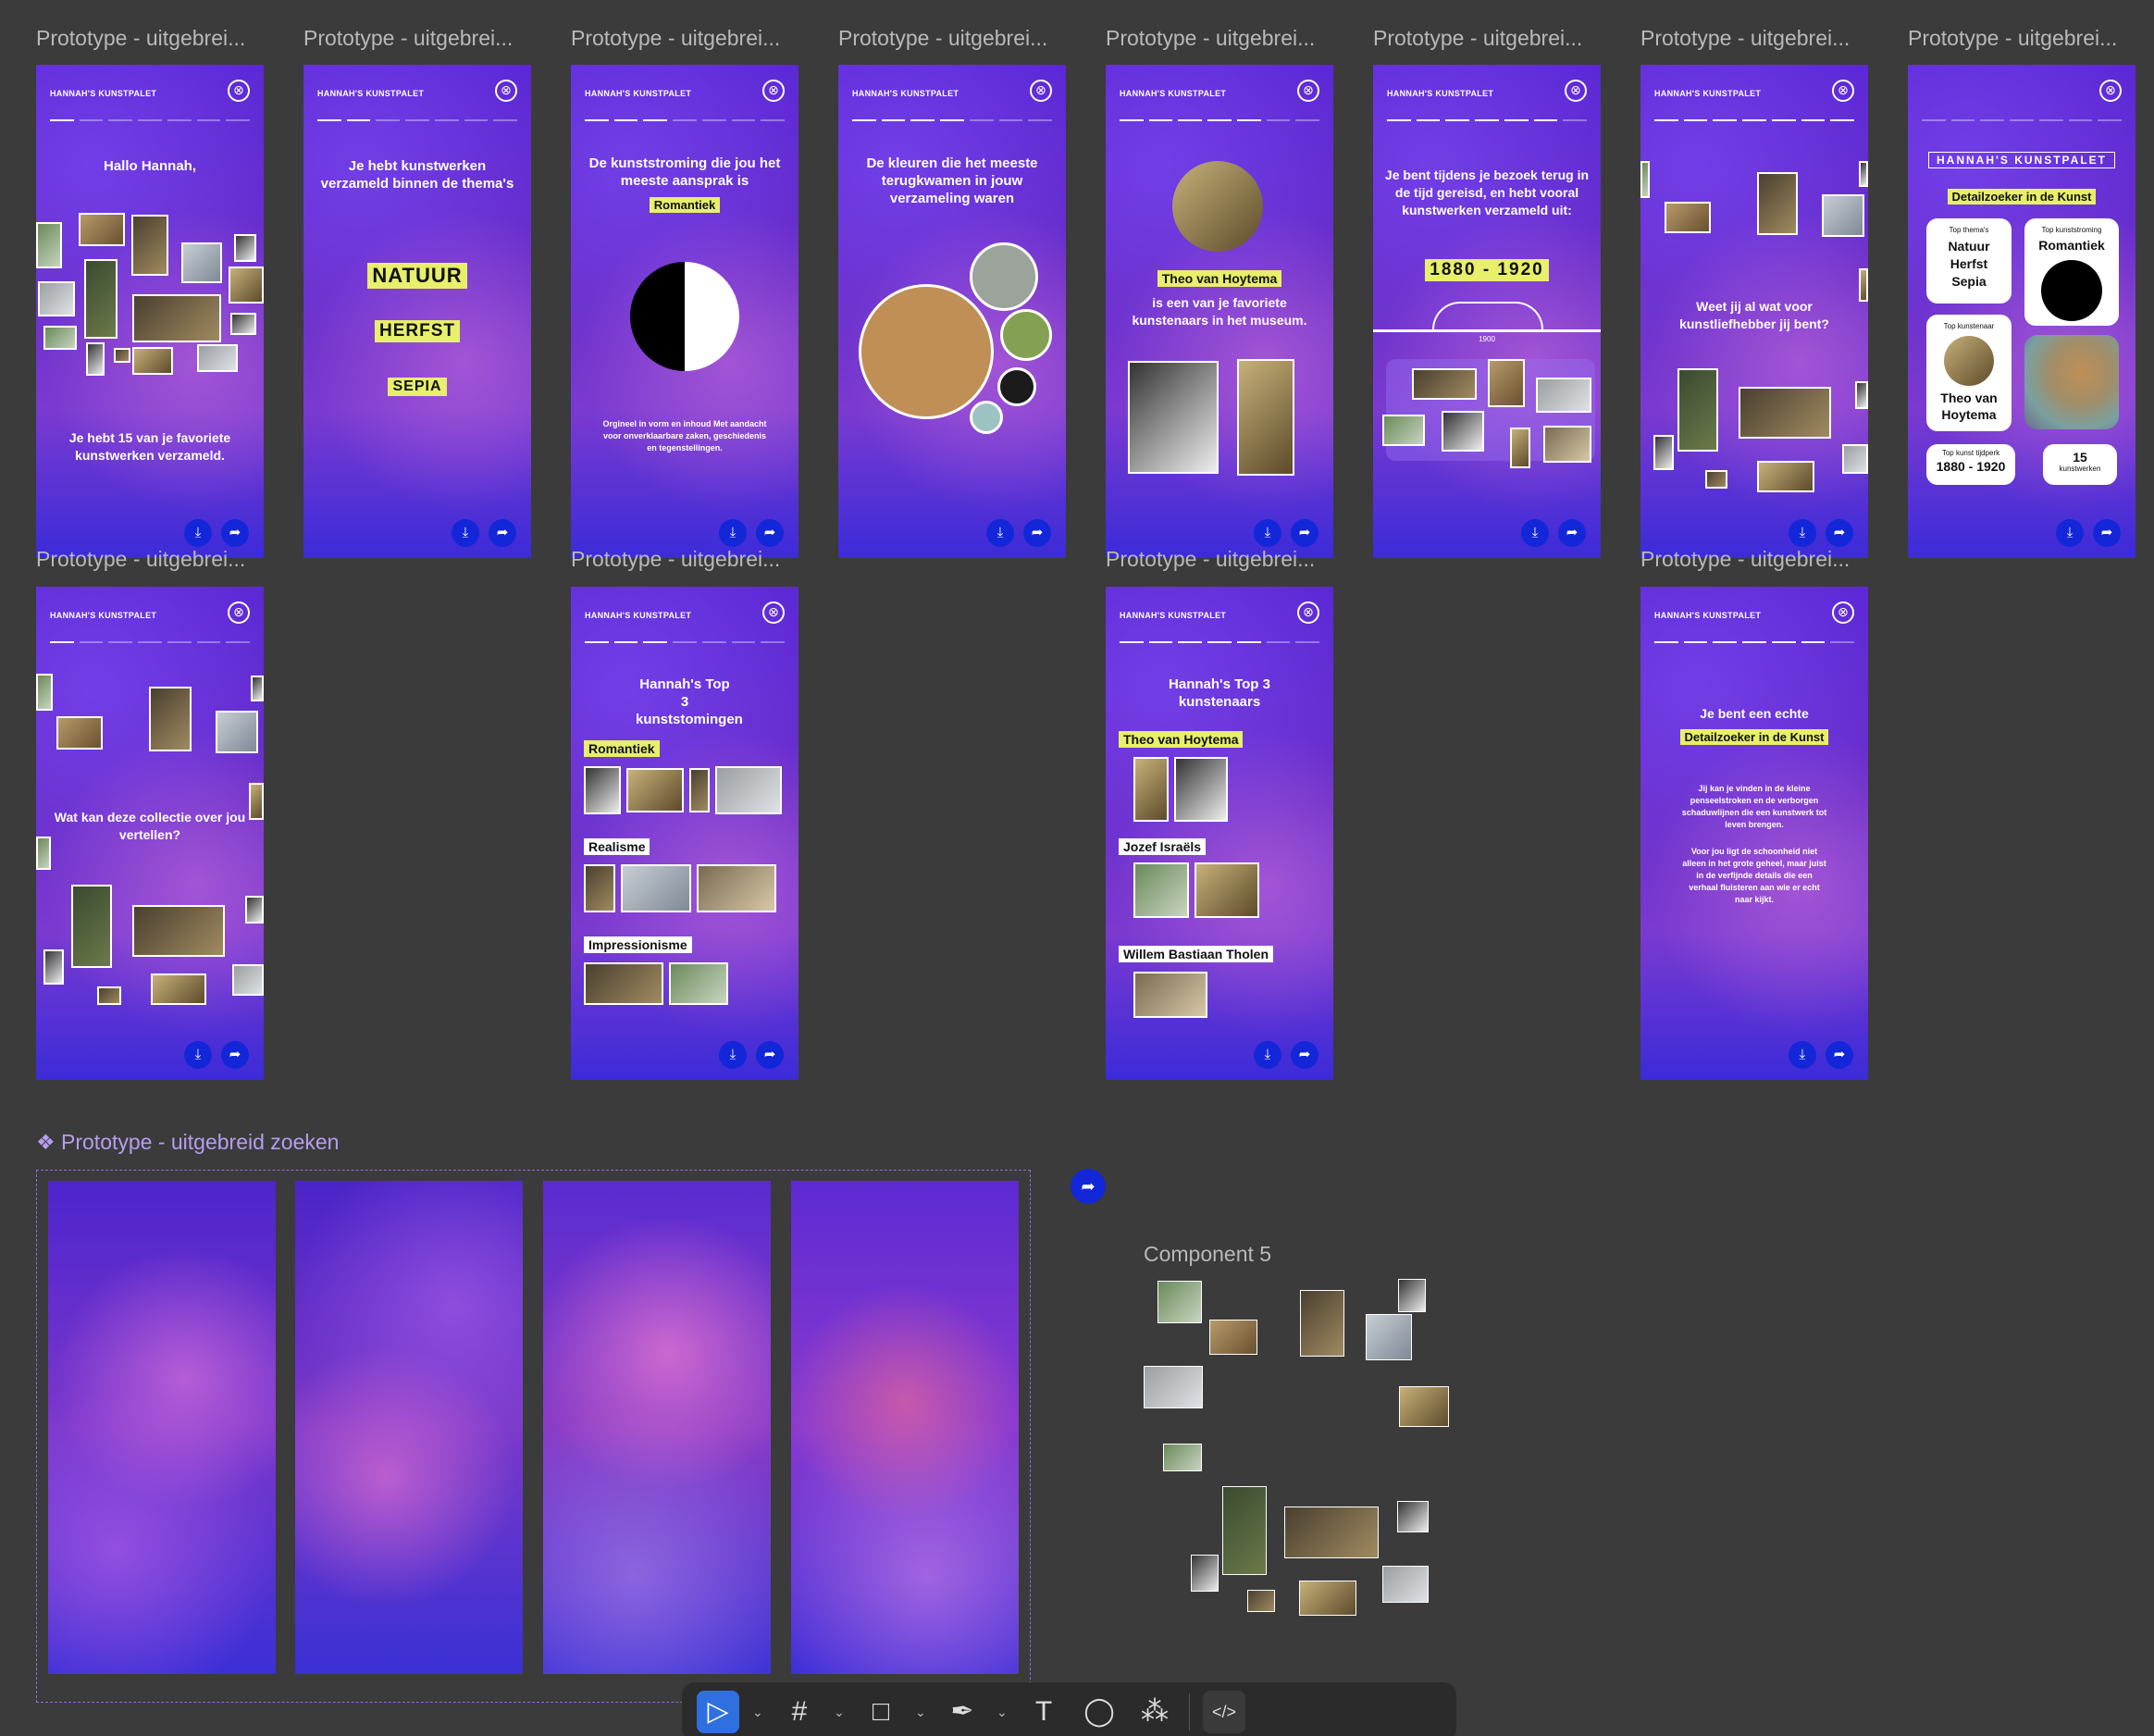 The height and width of the screenshot is (1736, 2154). I want to click on bottom-toolbar: ▷ ⌄ # ⌄ □ ⌄ ✒ ⌄ T ◯ ⁂ </>, so click(1069, 1709).